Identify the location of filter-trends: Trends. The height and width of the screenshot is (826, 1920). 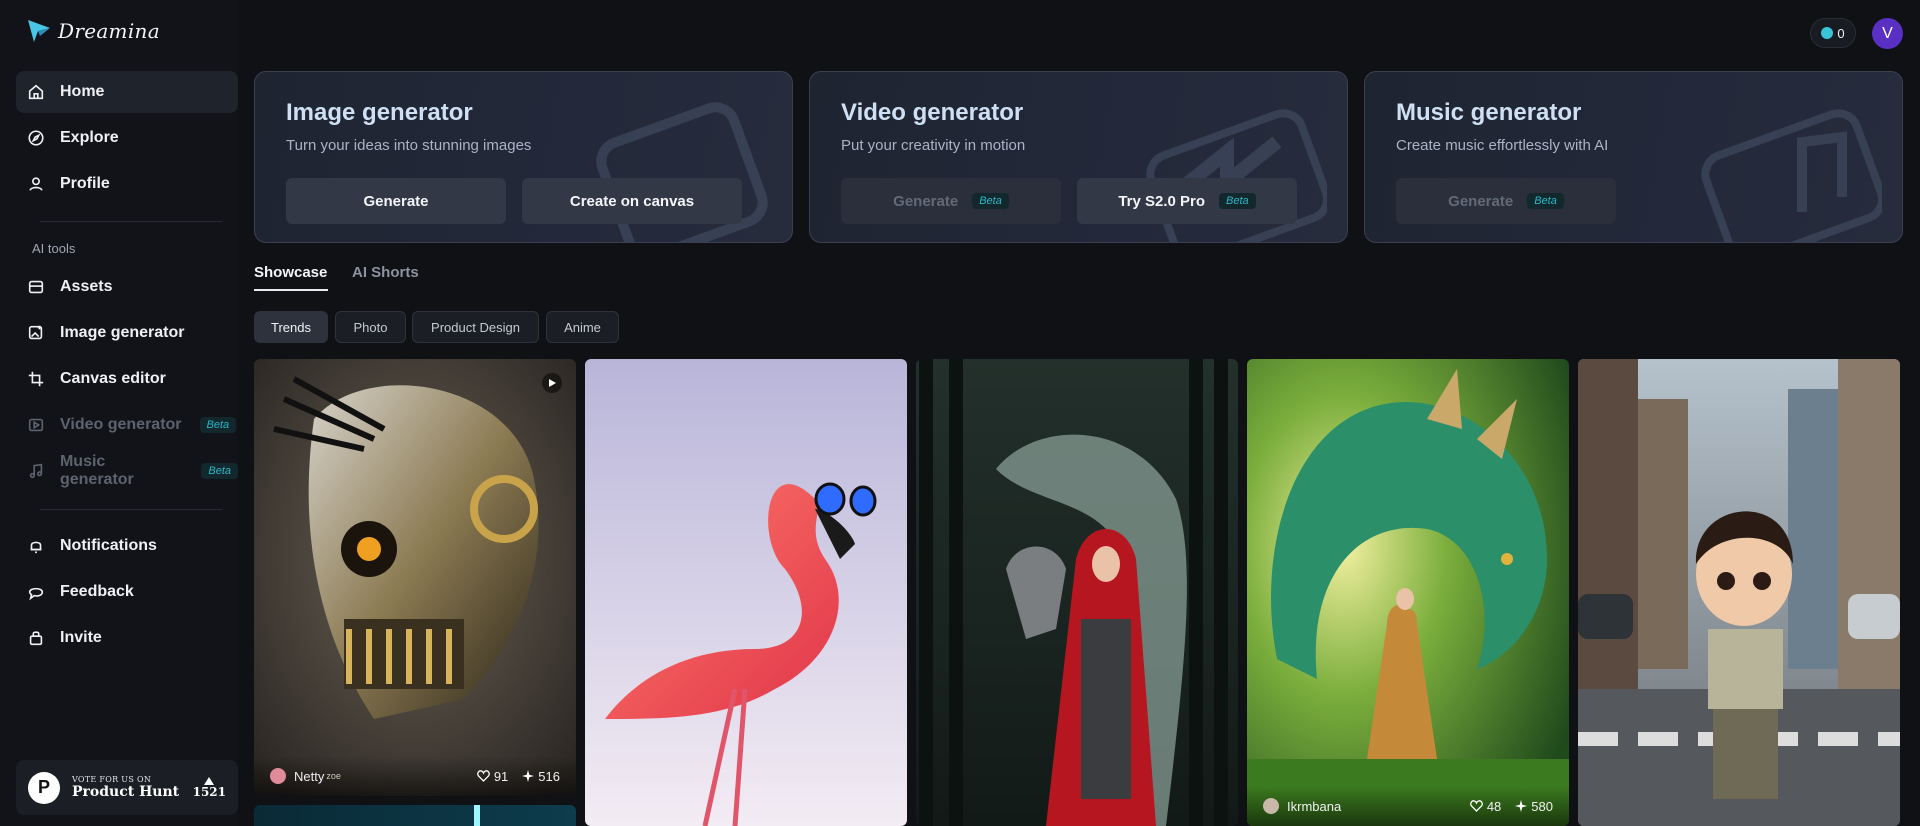
(291, 327).